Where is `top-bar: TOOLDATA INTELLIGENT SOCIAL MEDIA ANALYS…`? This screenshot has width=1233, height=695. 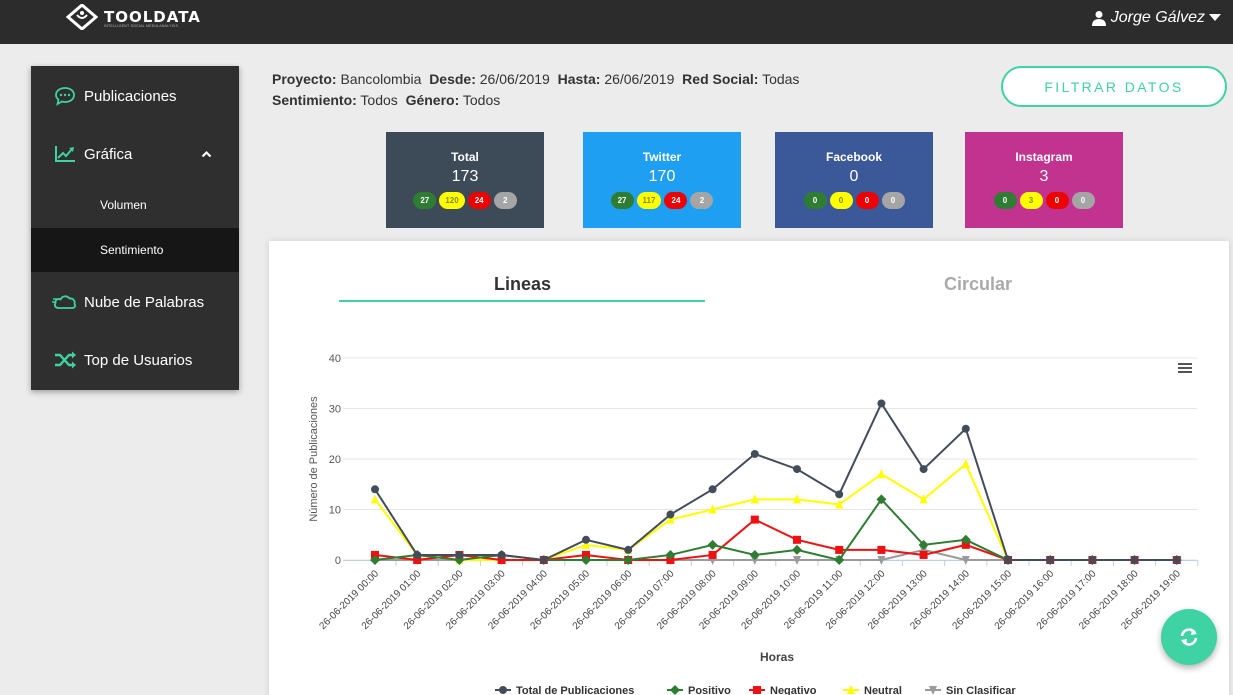
top-bar: TOOLDATA INTELLIGENT SOCIAL MEDIA ANALYS… is located at coordinates (616, 22).